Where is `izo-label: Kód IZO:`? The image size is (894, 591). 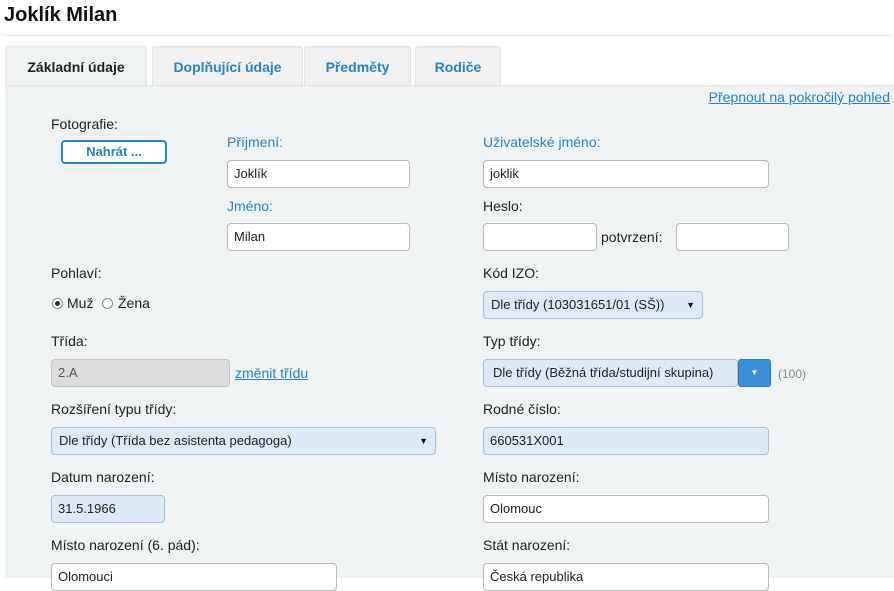 izo-label: Kód IZO: is located at coordinates (511, 273).